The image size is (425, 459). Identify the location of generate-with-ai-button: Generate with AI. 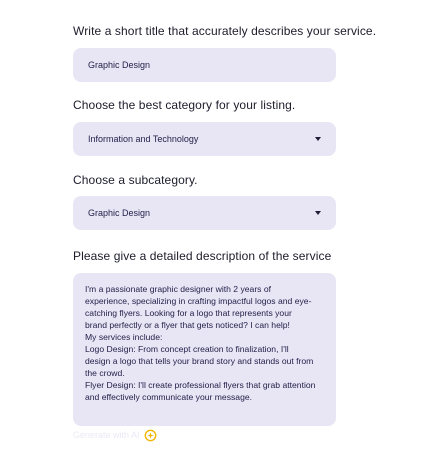
(115, 435).